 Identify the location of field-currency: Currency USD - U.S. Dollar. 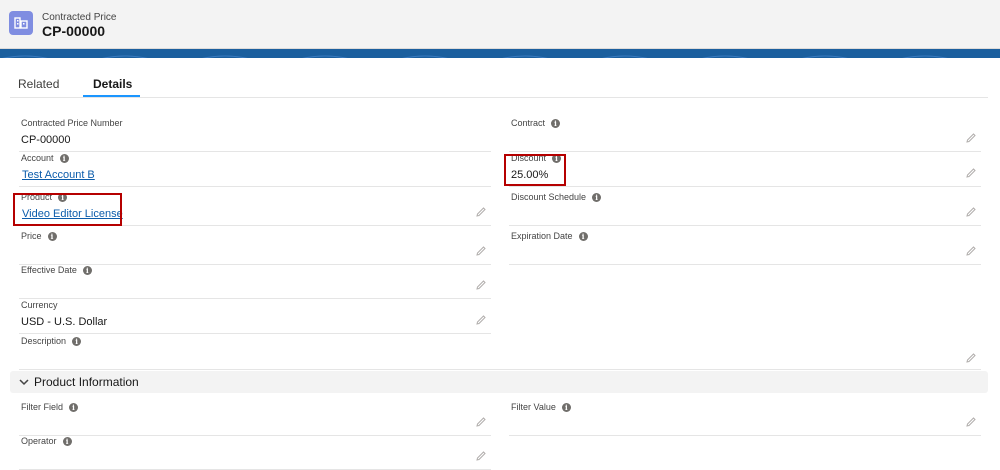
(255, 317).